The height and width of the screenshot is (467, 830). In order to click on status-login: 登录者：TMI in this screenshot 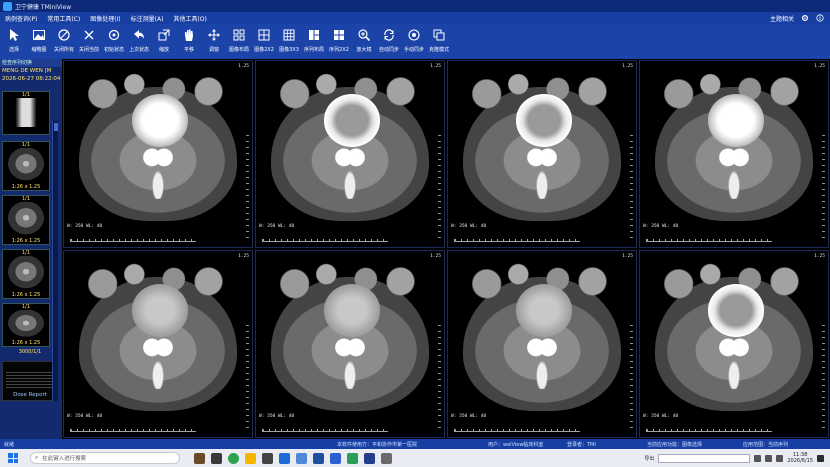, I will do `click(581, 444)`.